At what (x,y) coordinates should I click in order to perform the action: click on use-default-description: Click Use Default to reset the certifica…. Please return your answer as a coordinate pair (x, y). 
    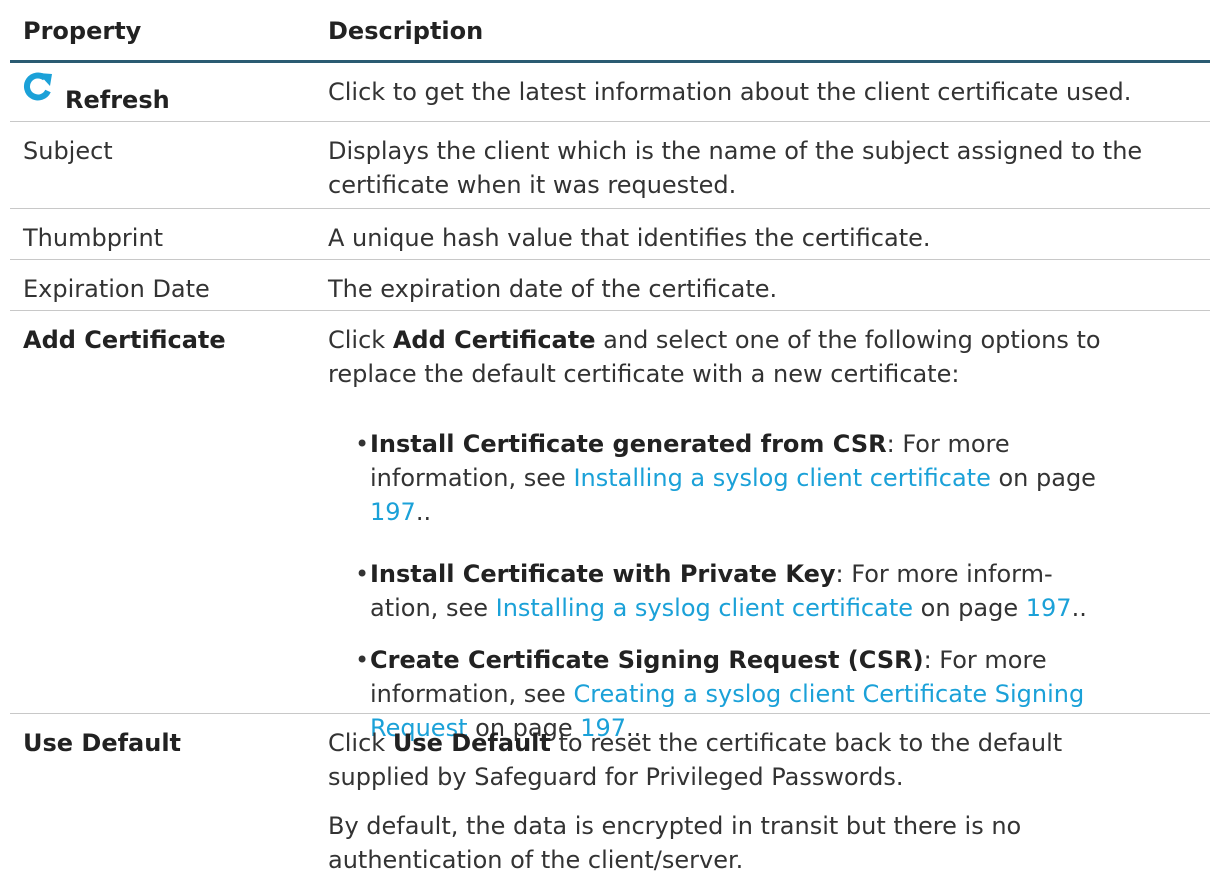
    Looking at the image, I should click on (695, 801).